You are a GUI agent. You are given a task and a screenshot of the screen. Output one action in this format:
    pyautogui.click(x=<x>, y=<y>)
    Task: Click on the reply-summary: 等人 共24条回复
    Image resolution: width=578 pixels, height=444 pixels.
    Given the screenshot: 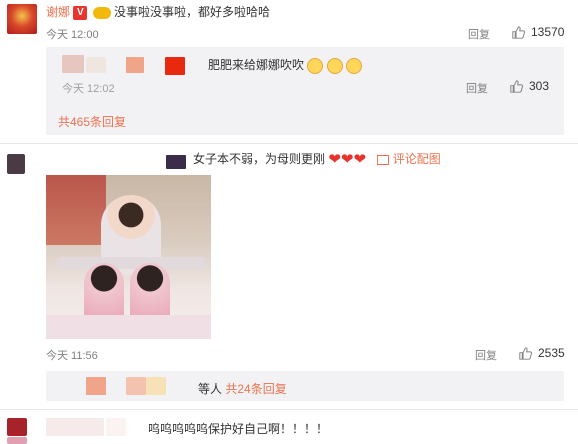 What is the action you would take?
    pyautogui.click(x=242, y=388)
    